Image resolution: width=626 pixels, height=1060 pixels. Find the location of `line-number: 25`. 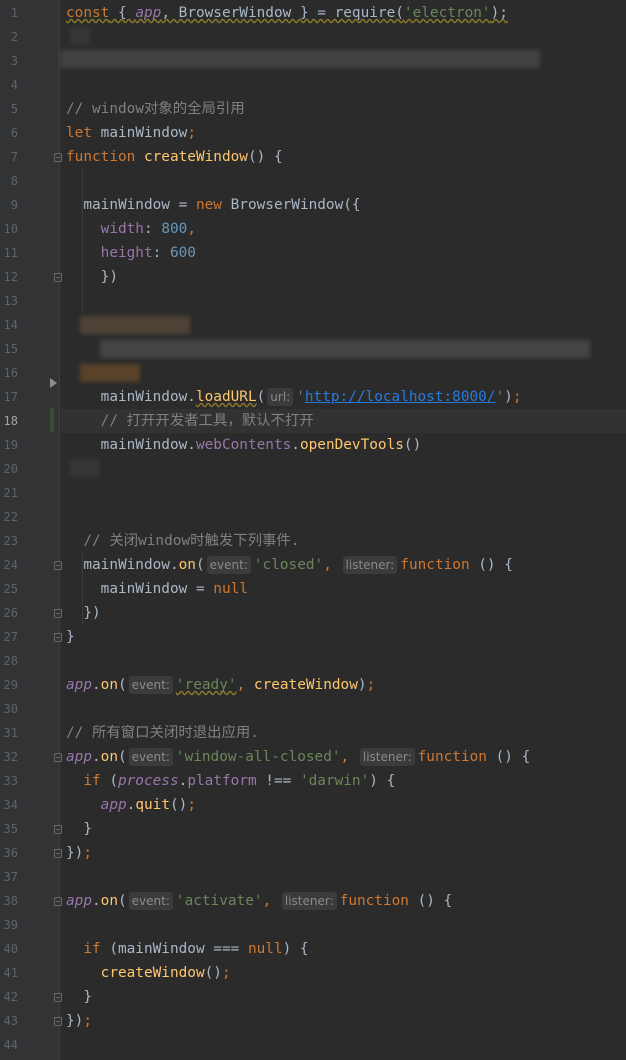

line-number: 25 is located at coordinates (10, 589).